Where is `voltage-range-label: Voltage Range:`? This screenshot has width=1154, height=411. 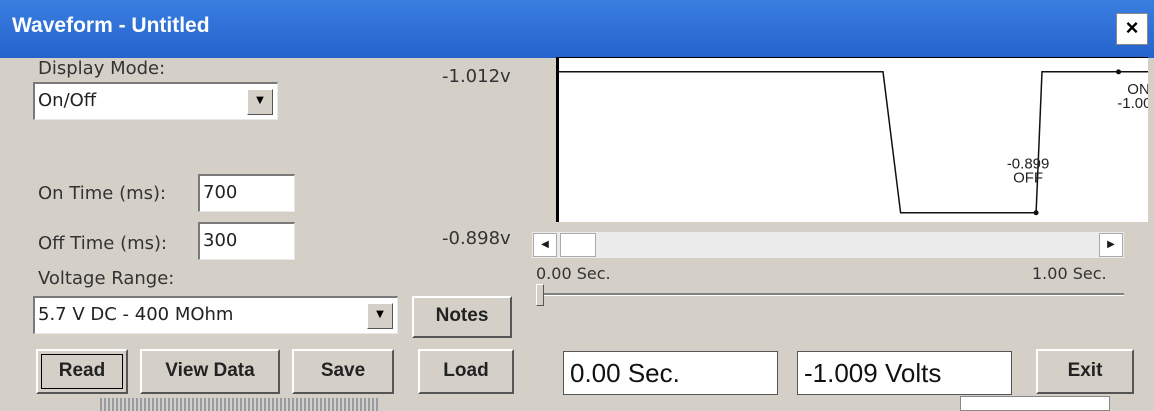 voltage-range-label: Voltage Range: is located at coordinates (106, 278).